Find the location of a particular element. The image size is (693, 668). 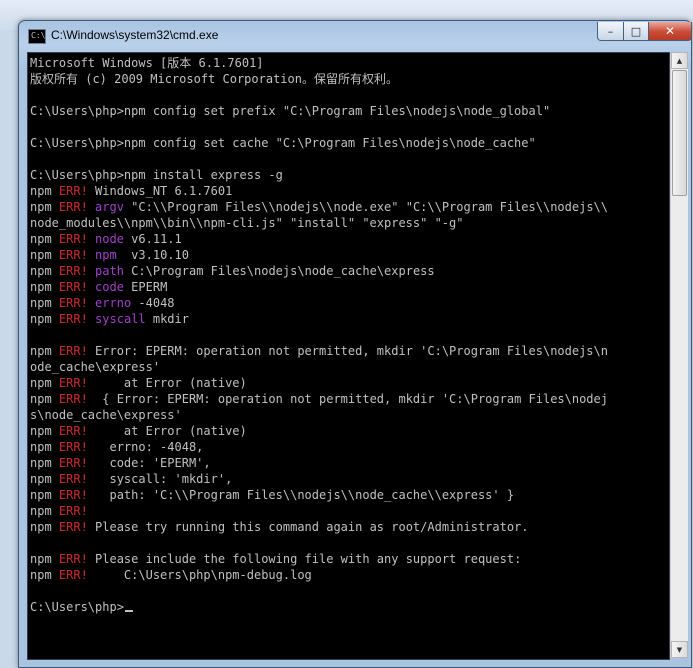

console-text: v3.10.10 is located at coordinates (152, 255).